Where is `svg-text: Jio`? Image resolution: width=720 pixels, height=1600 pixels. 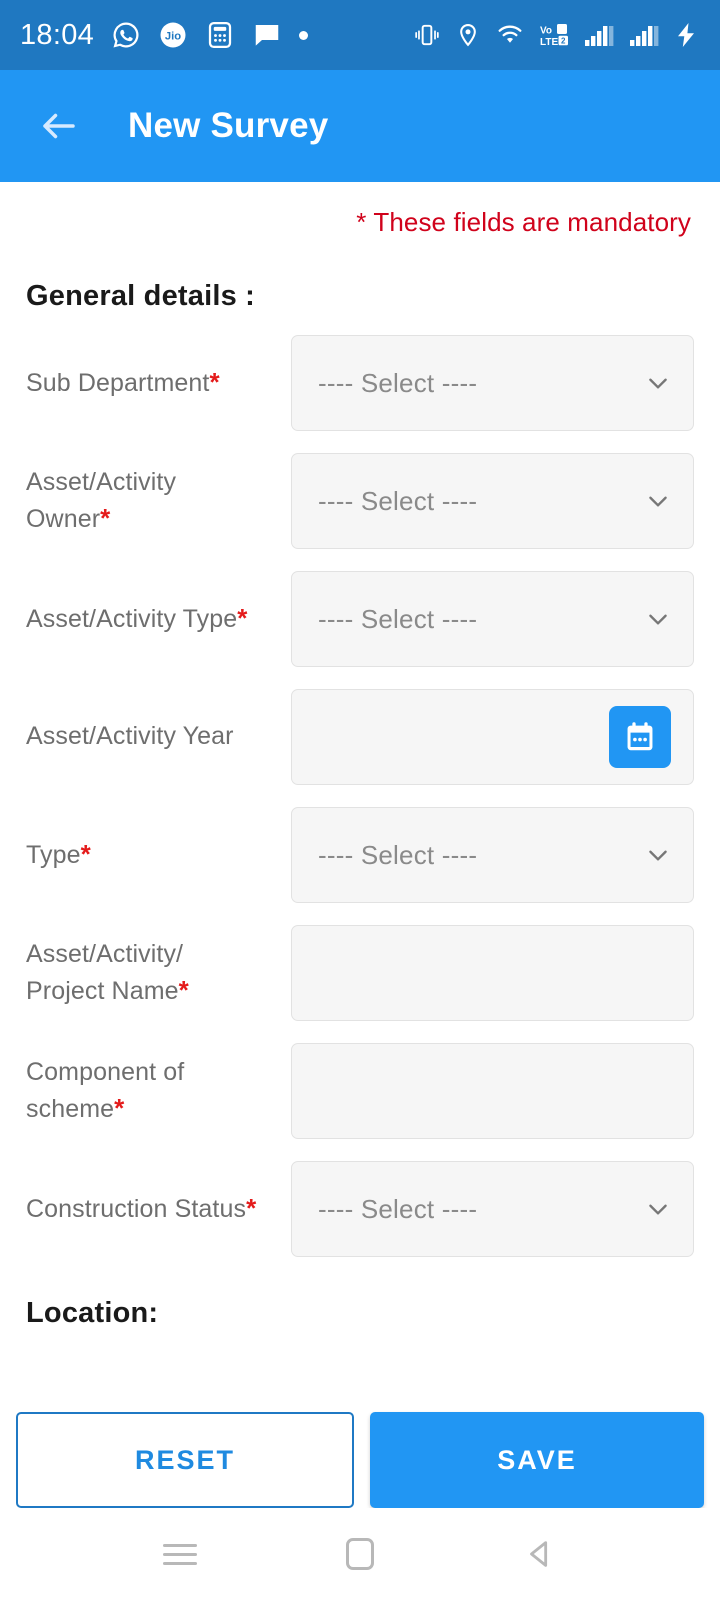
svg-text: Jio is located at coordinates (173, 37).